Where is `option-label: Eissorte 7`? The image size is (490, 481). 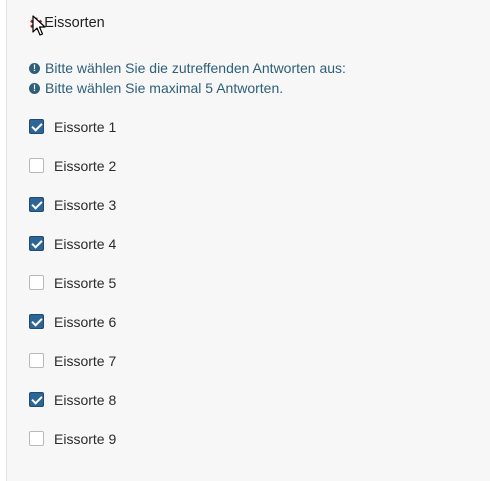
option-label: Eissorte 7 is located at coordinates (85, 361).